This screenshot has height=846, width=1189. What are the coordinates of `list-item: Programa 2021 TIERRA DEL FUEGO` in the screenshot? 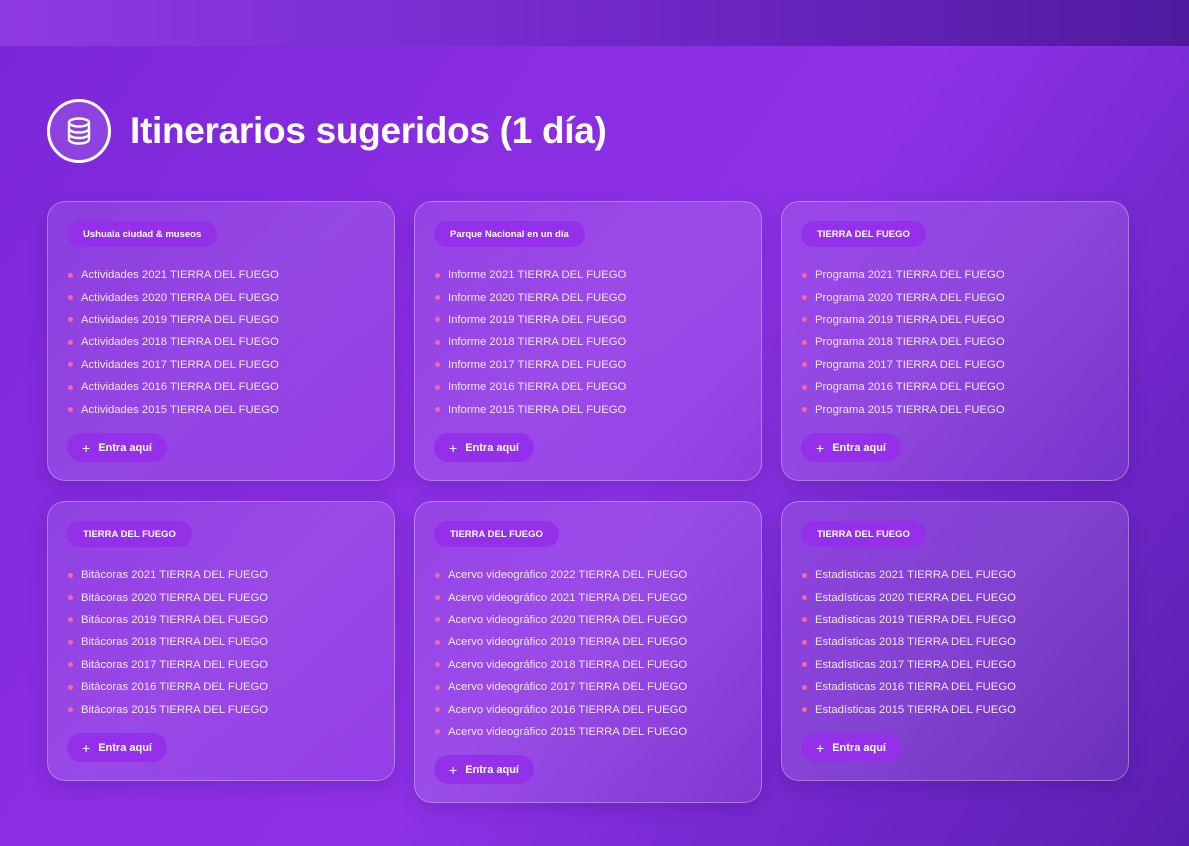 It's located at (903, 275).